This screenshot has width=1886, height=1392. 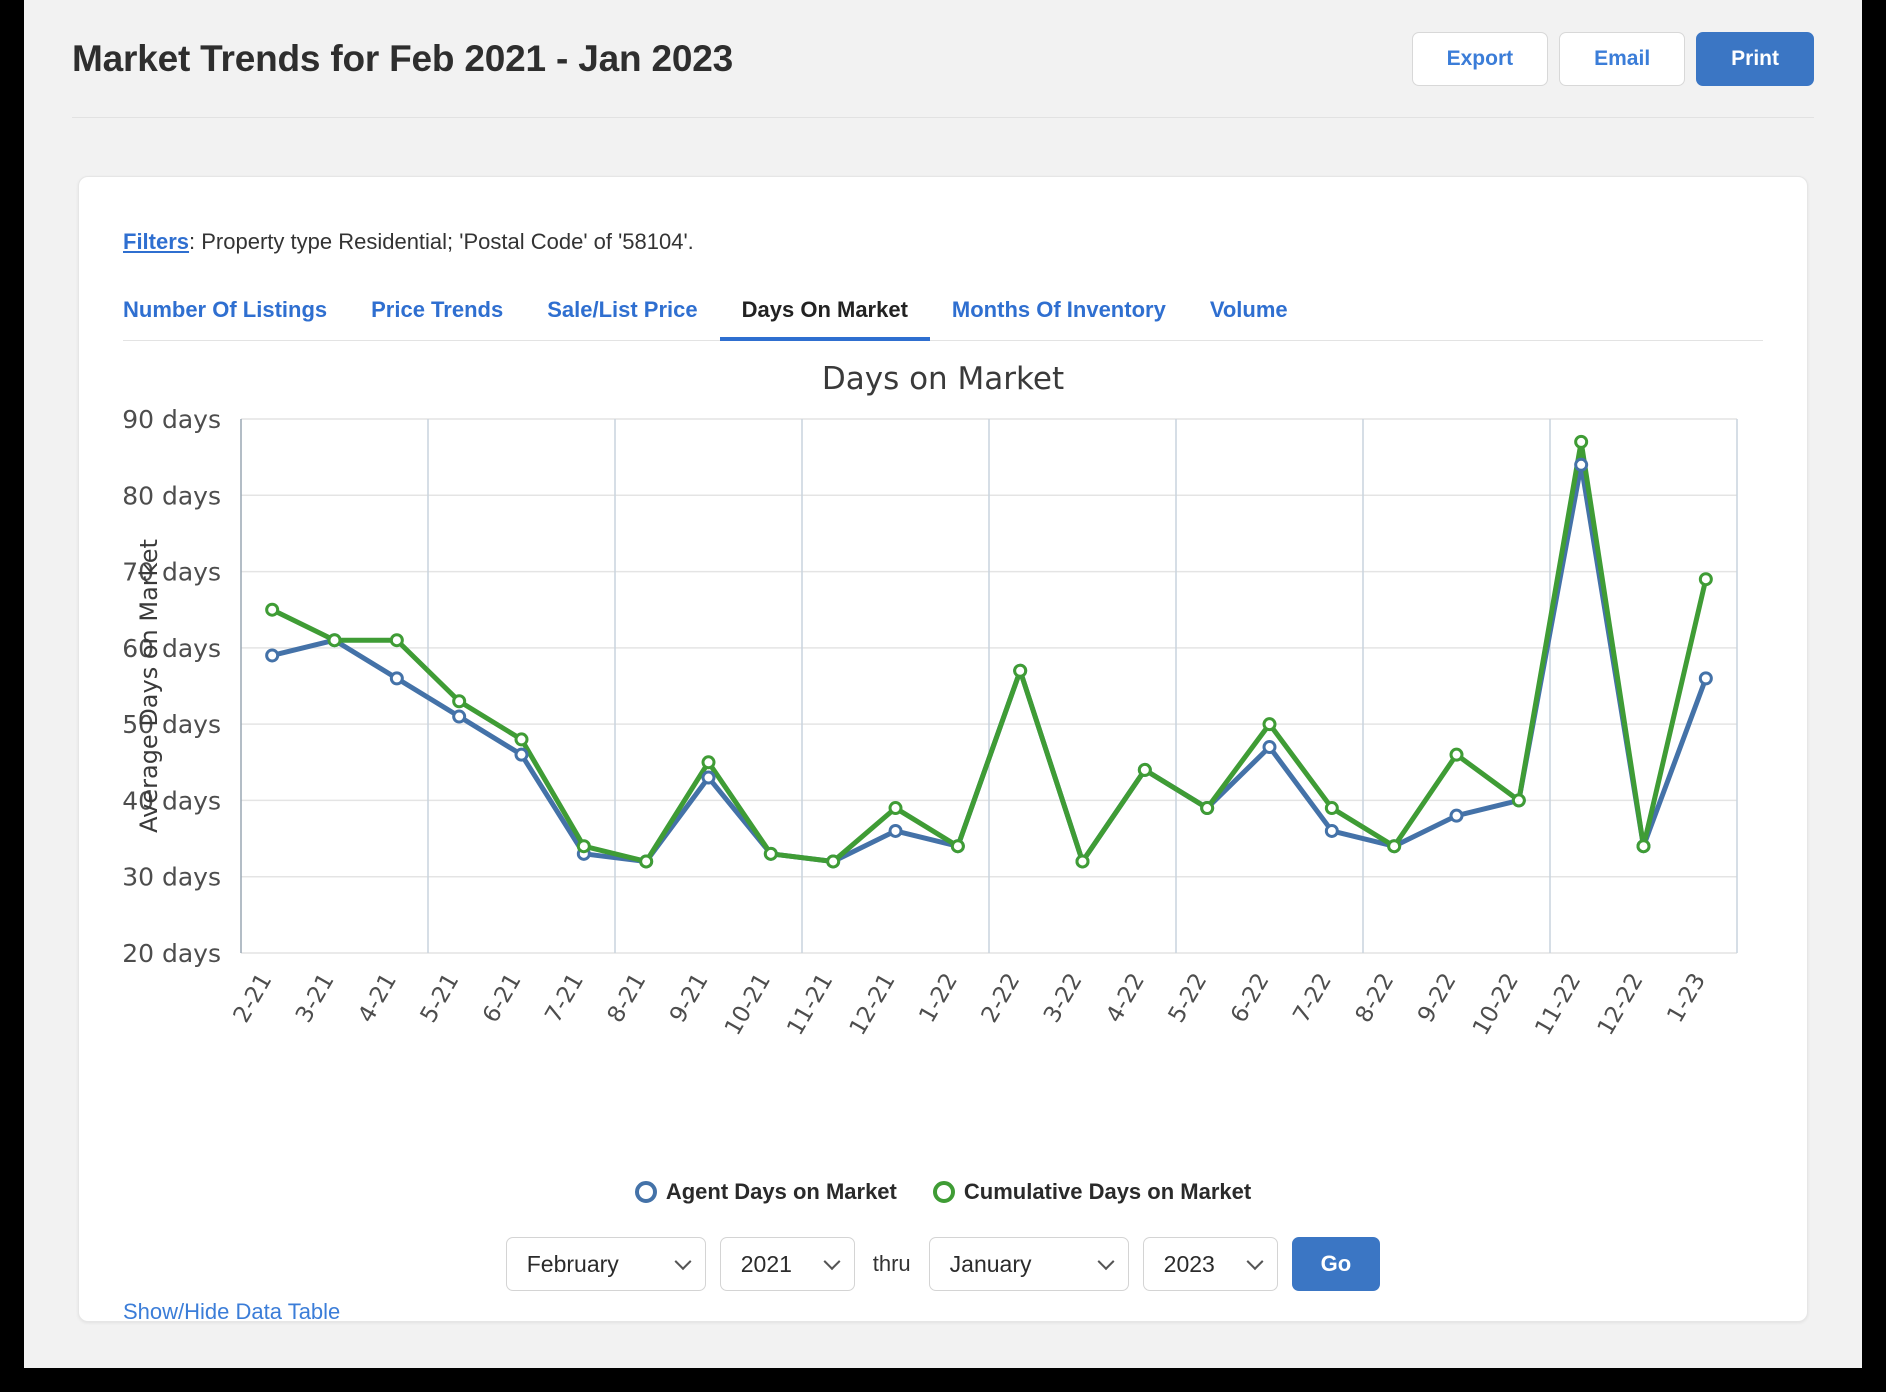 I want to click on tab-sale-list-price: Sale/List Price, so click(x=622, y=319).